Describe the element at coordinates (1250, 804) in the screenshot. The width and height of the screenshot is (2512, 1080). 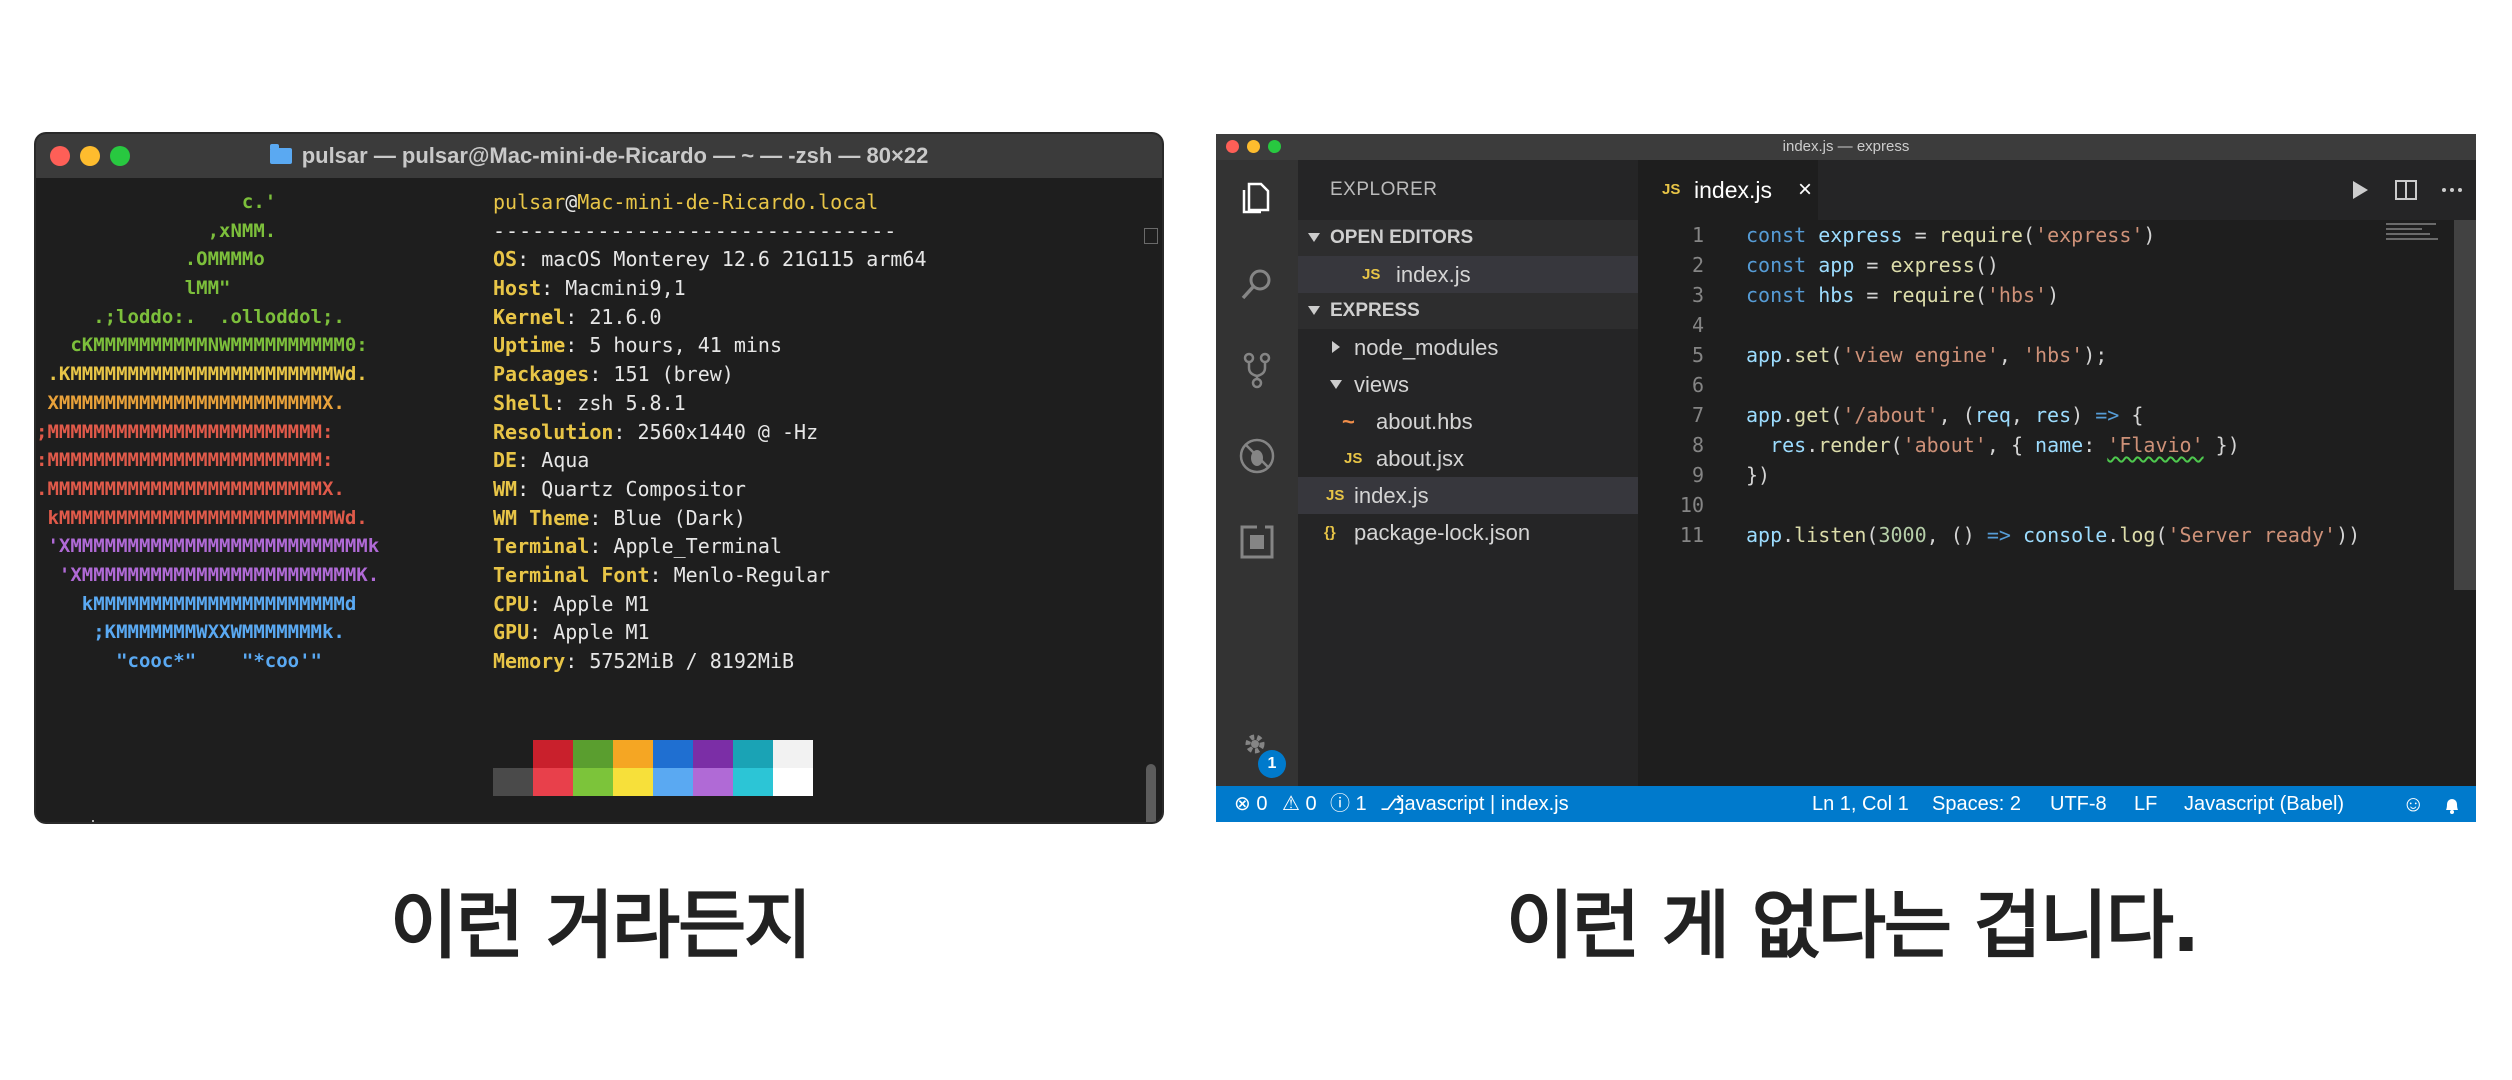
I see `problems-errors: ⊗ 0` at that location.